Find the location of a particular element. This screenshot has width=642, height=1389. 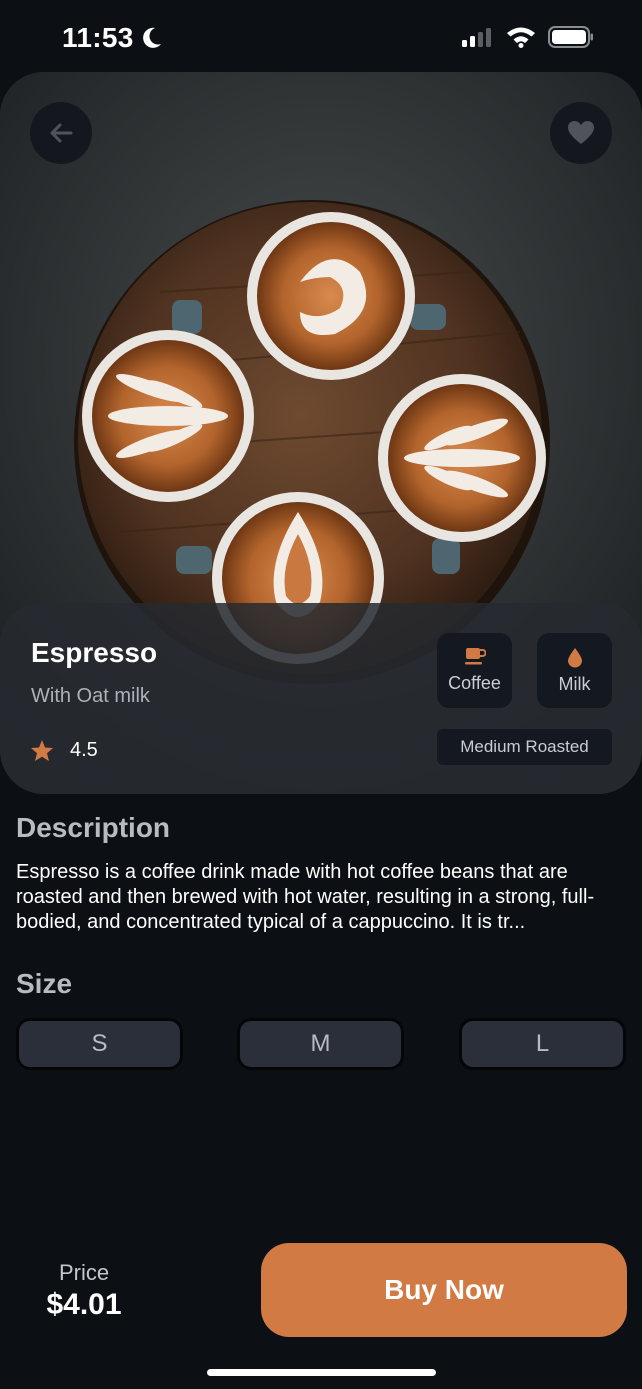

rating-value: 4.5 is located at coordinates (84, 750).